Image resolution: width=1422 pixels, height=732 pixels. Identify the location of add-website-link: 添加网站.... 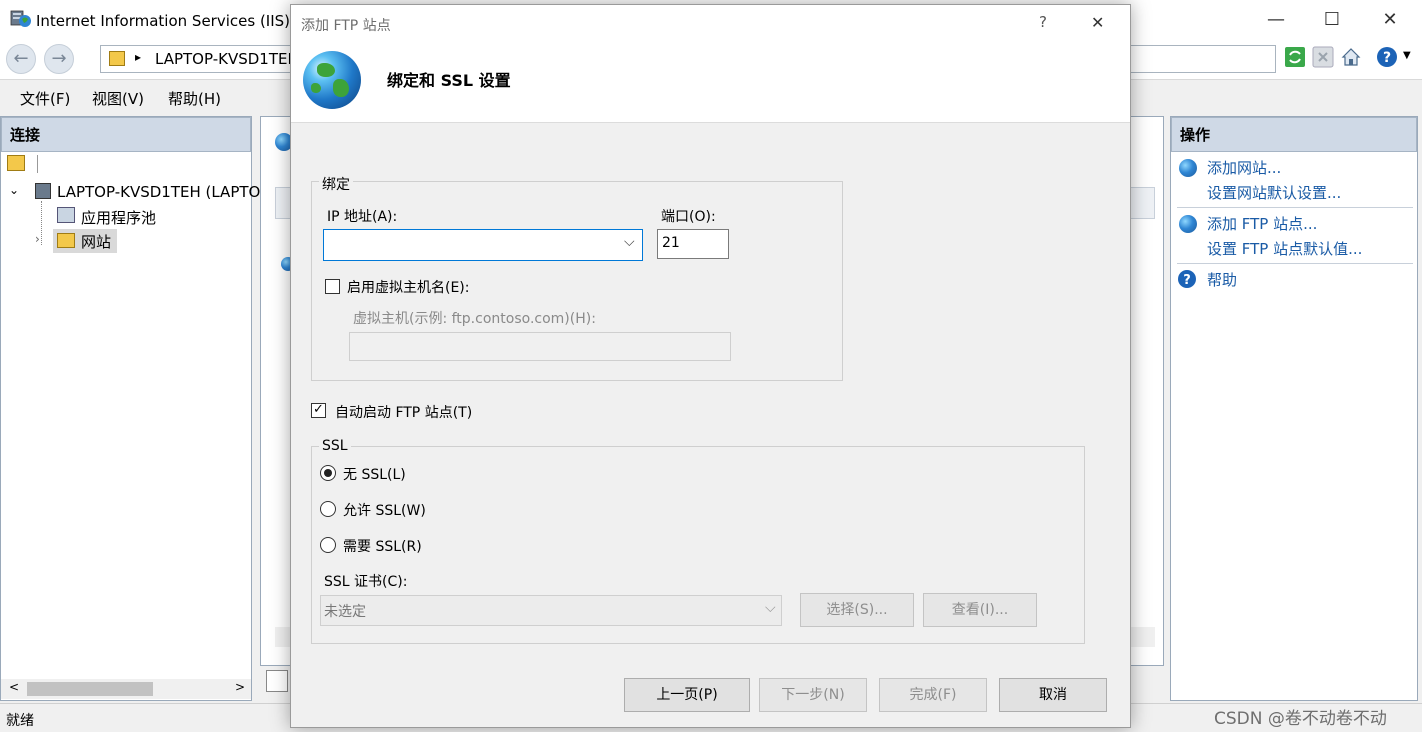
(1244, 167).